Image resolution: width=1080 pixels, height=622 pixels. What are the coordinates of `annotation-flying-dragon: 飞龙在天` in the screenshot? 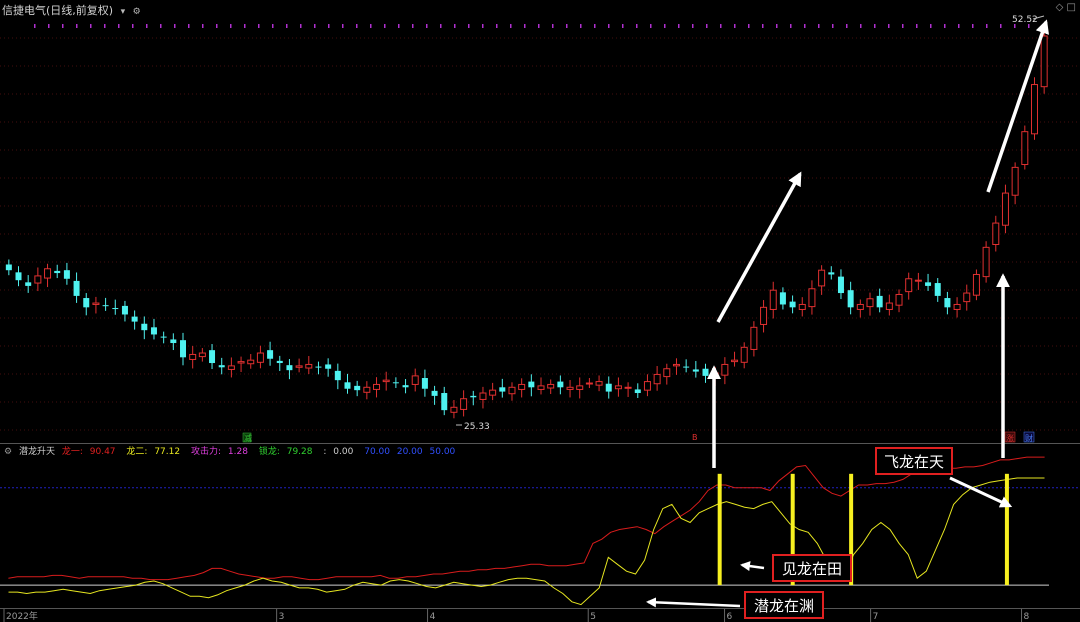 It's located at (914, 462).